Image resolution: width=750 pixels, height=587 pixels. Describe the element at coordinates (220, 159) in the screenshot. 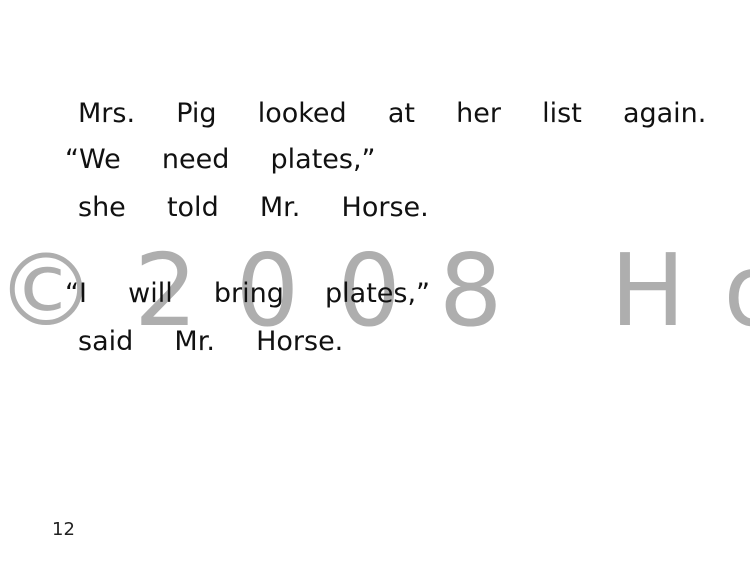

I see `story-line: “We need plates,”` at that location.